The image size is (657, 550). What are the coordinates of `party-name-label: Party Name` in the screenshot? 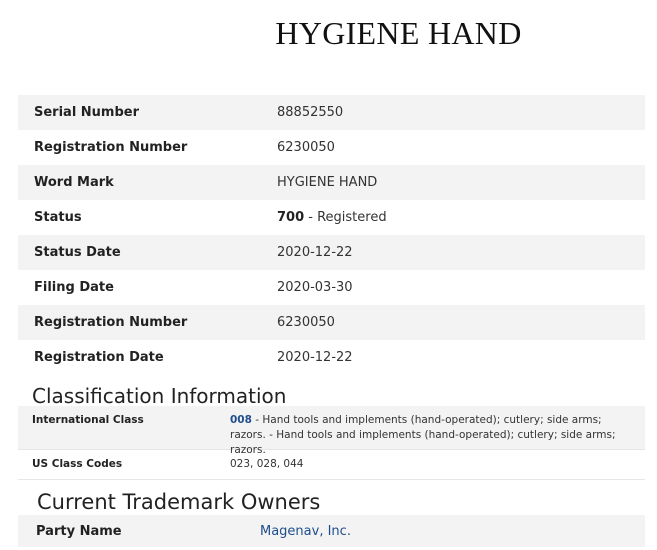 It's located at (79, 531).